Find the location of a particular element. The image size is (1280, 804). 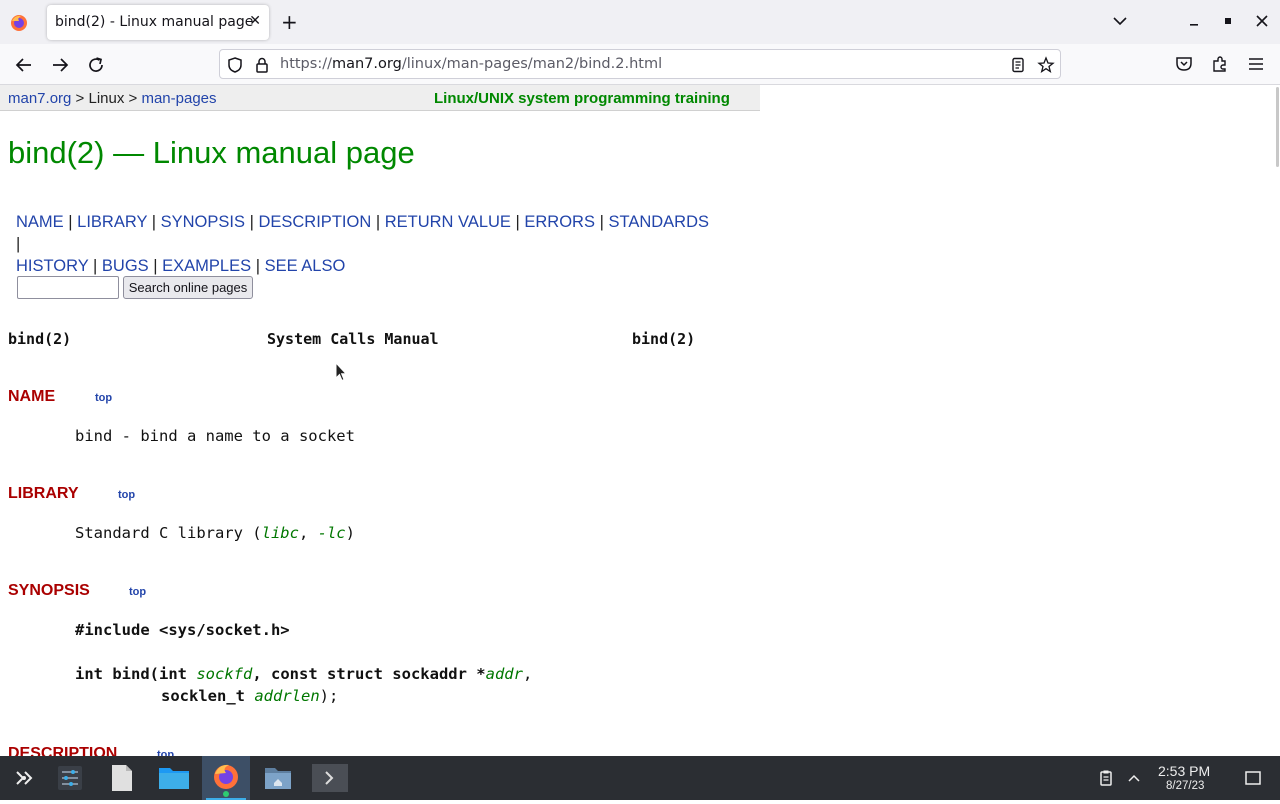

new-tab-button: + is located at coordinates (289, 22).